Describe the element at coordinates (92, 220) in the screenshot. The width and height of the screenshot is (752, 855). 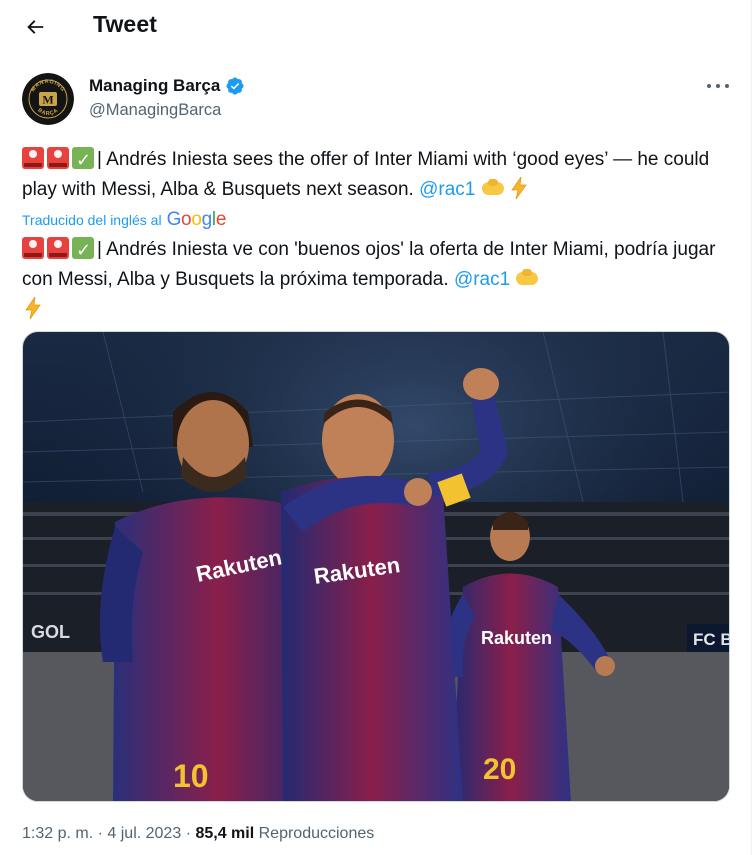
I see `translated-label: Traducido del inglés al` at that location.